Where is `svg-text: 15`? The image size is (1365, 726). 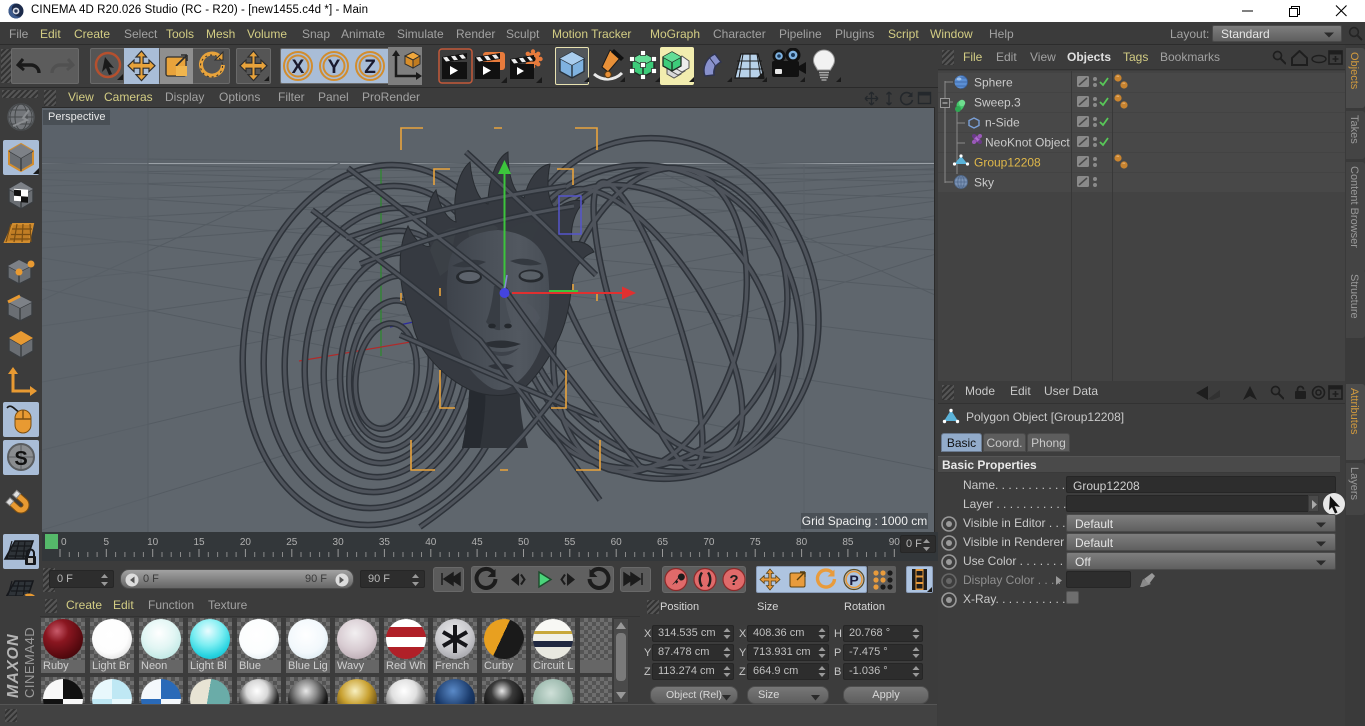 svg-text: 15 is located at coordinates (199, 542).